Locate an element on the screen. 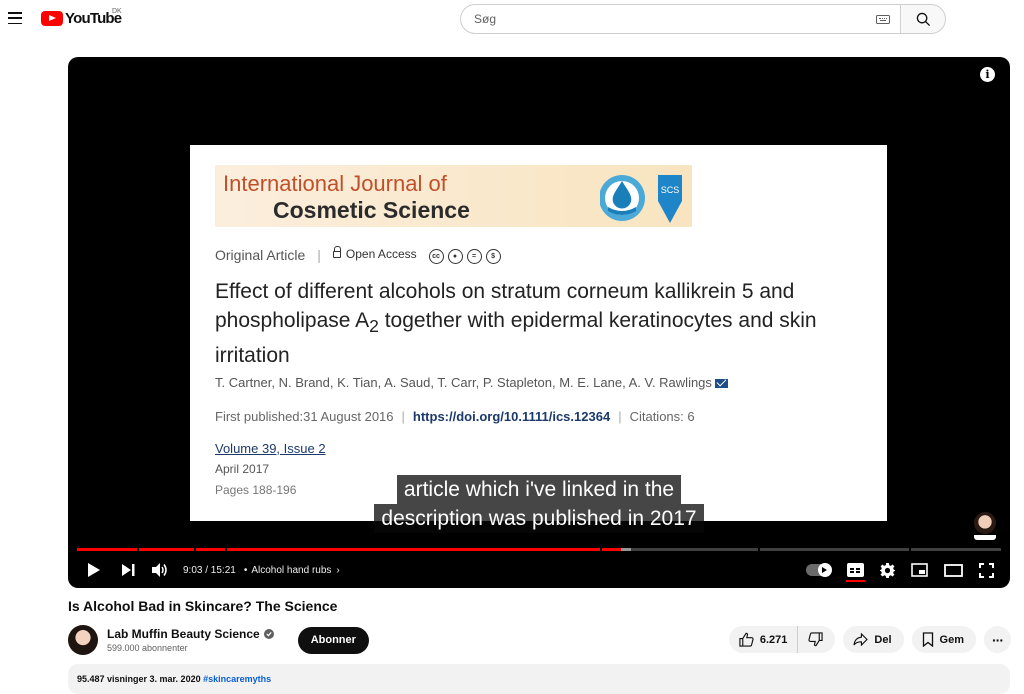  lock-icon is located at coordinates (336, 251).